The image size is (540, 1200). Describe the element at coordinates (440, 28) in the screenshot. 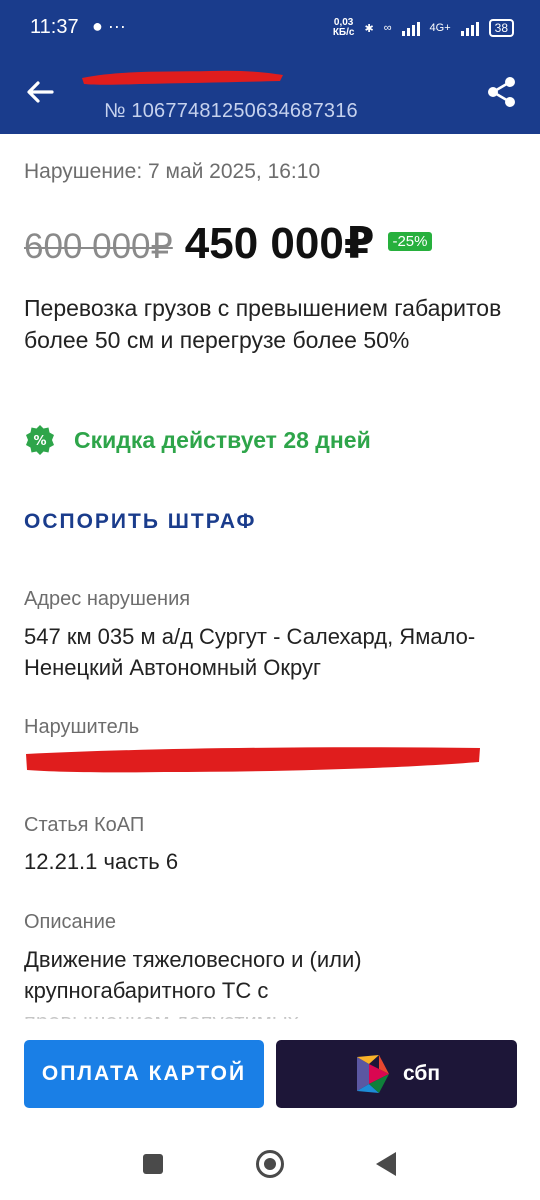

I see `network-type: 4G+` at that location.